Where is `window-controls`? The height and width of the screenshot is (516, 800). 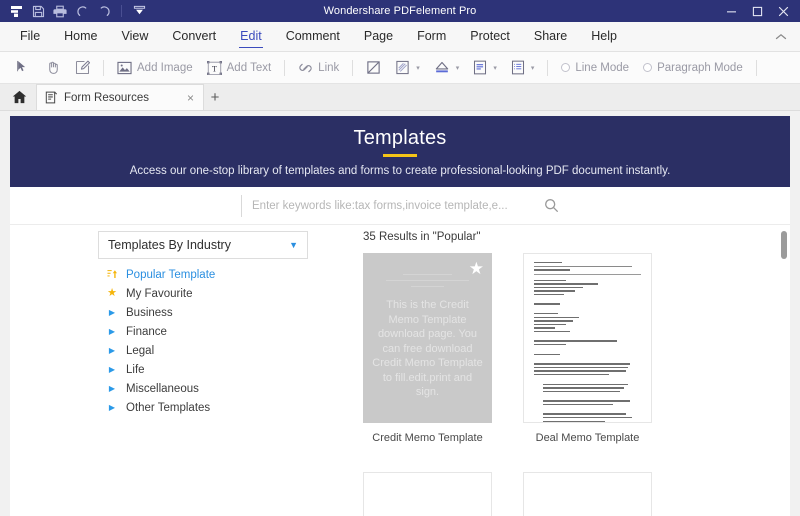
window-controls is located at coordinates (759, 11).